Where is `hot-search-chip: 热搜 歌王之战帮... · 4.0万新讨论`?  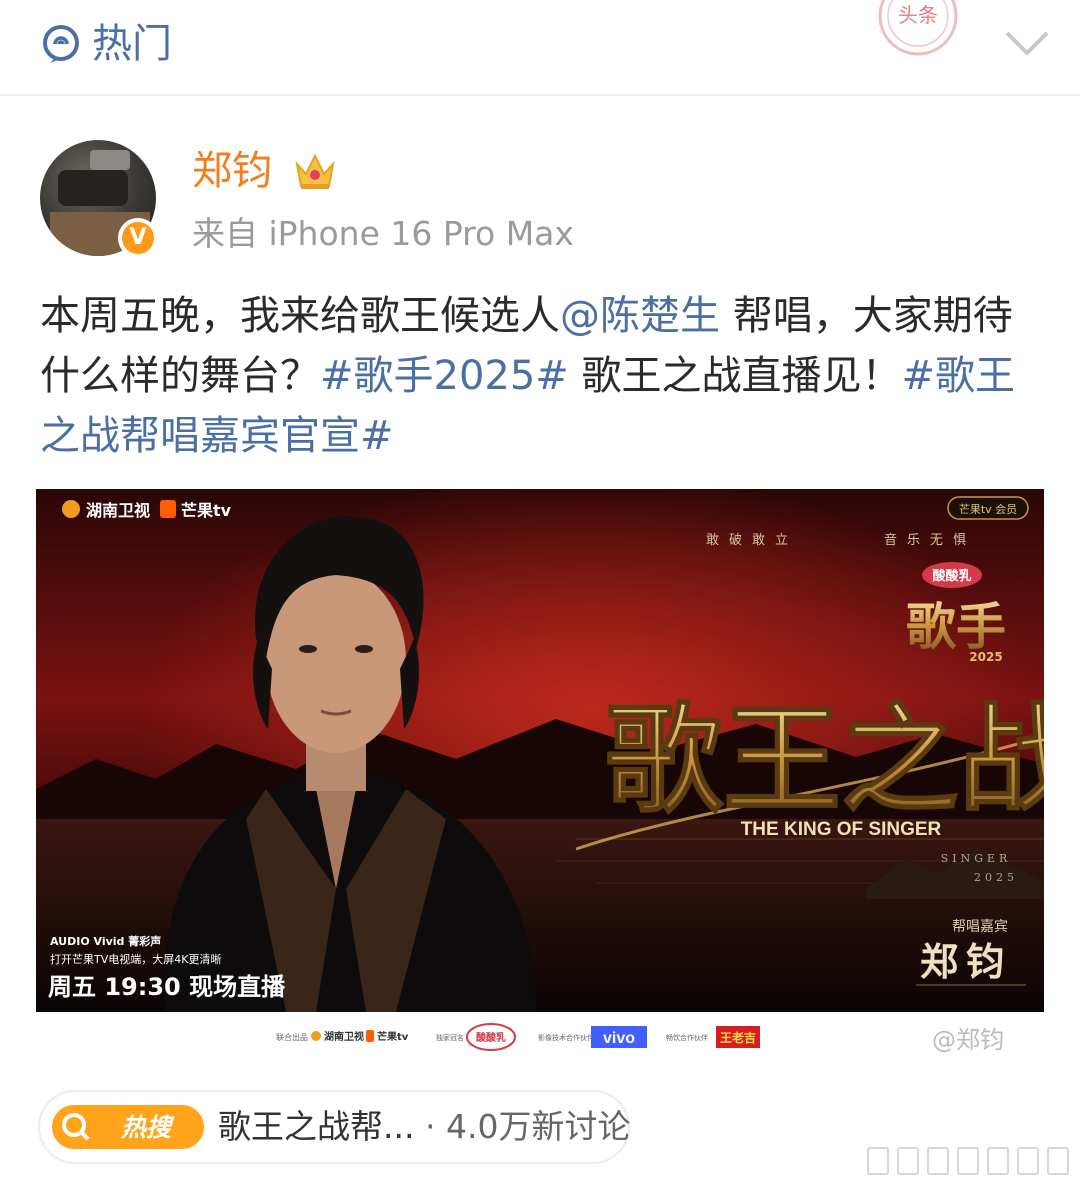 hot-search-chip: 热搜 歌王之战帮... · 4.0万新讨论 is located at coordinates (334, 1127).